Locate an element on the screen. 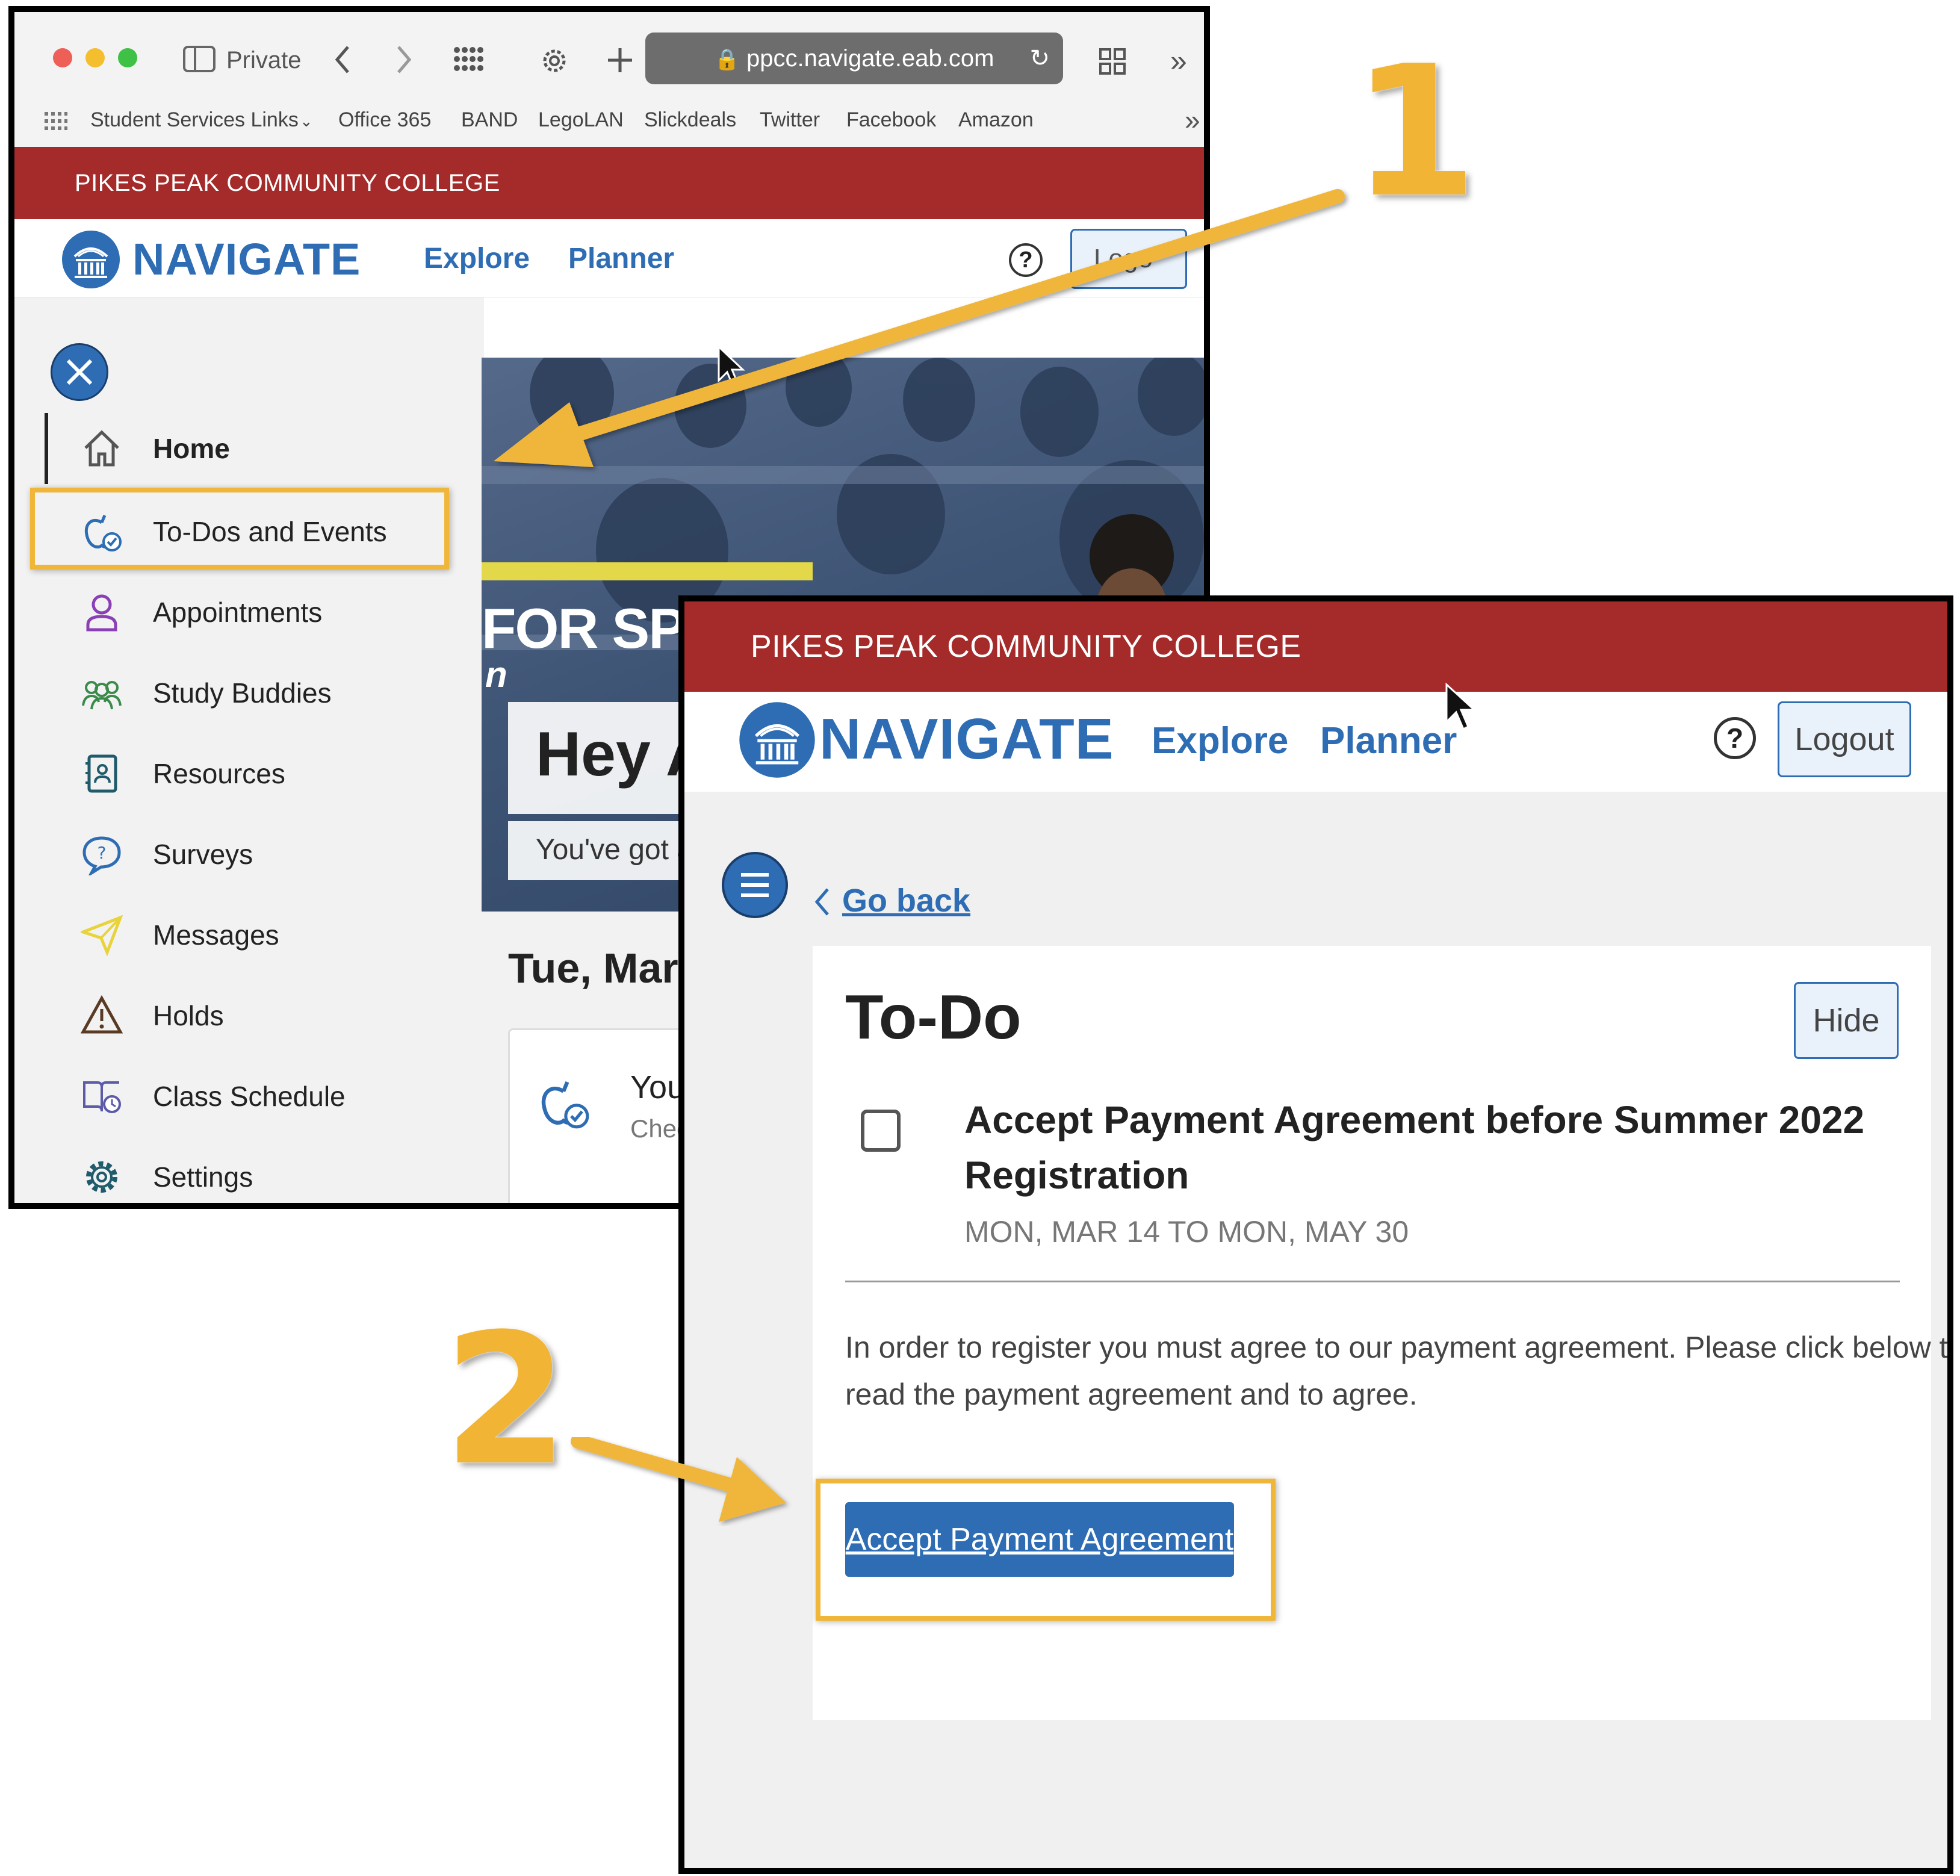 This screenshot has width=1960, height=1876. step-number-2: 2 is located at coordinates (506, 1400).